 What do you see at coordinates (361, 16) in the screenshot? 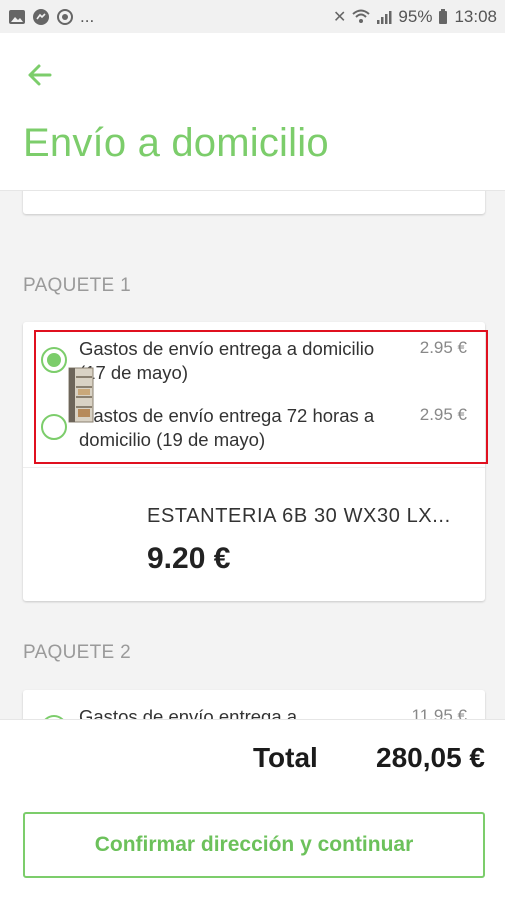
I see `wifi-icon` at bounding box center [361, 16].